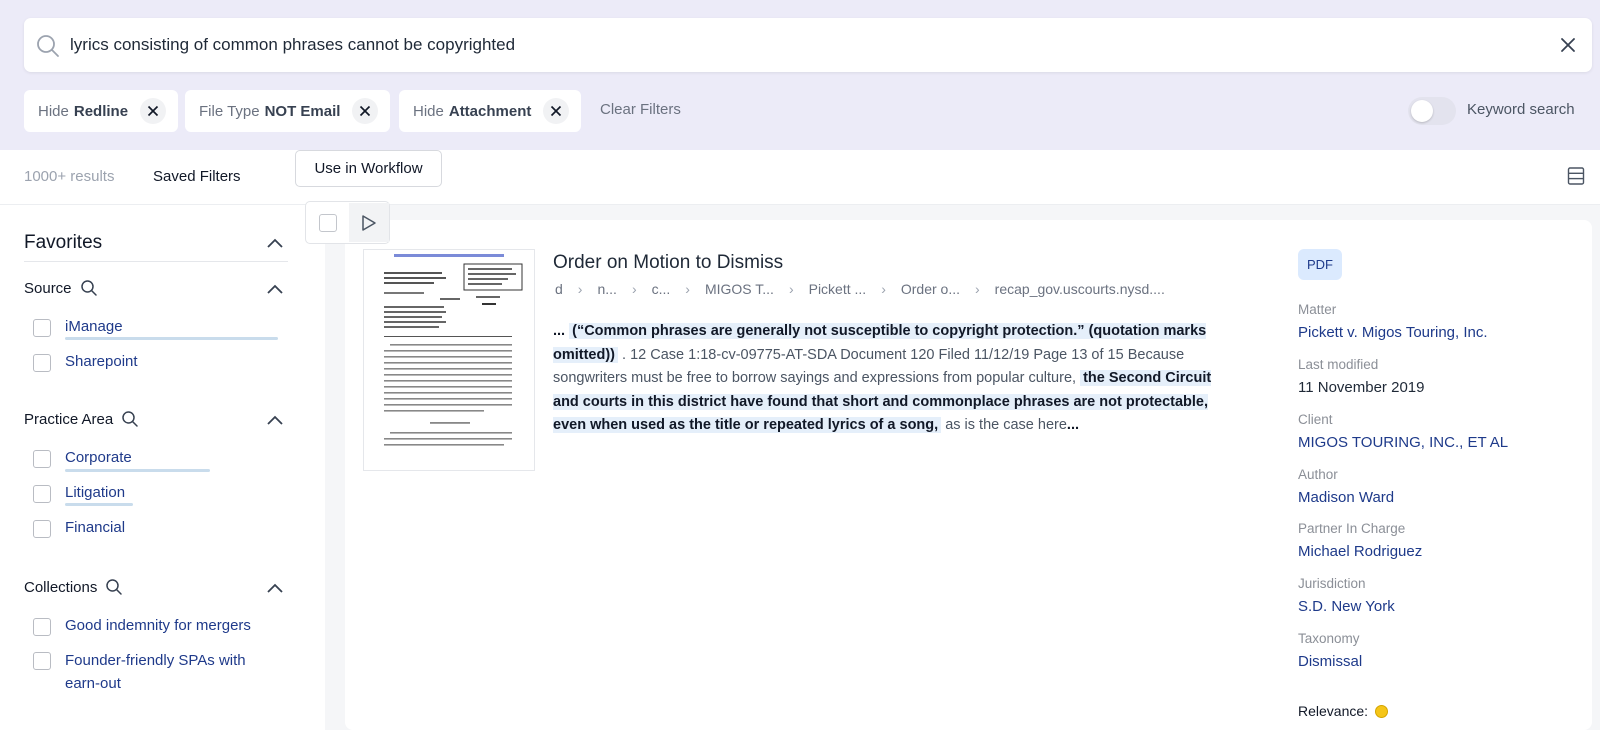 The width and height of the screenshot is (1600, 730). What do you see at coordinates (1333, 711) in the screenshot?
I see `relevance-label: Relevance:` at bounding box center [1333, 711].